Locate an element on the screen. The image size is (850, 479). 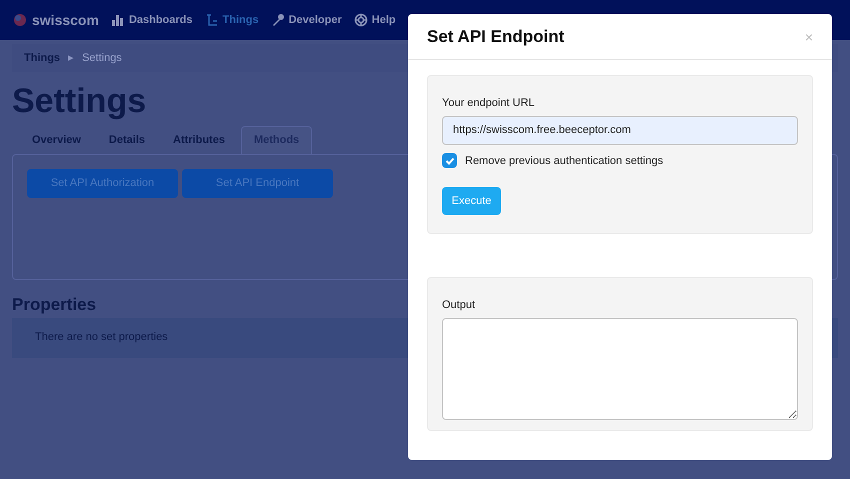
field-label: Output is located at coordinates (459, 305).